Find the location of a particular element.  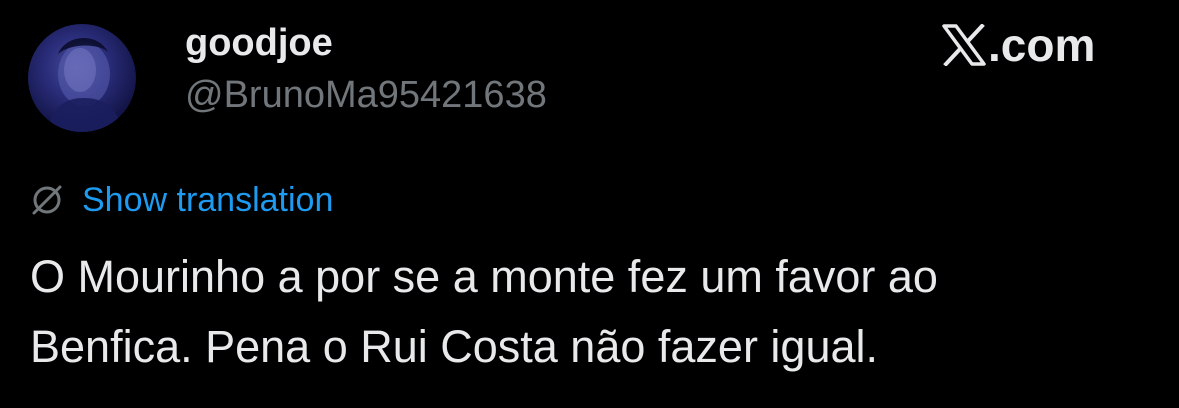

x-logo-icon is located at coordinates (964, 45).